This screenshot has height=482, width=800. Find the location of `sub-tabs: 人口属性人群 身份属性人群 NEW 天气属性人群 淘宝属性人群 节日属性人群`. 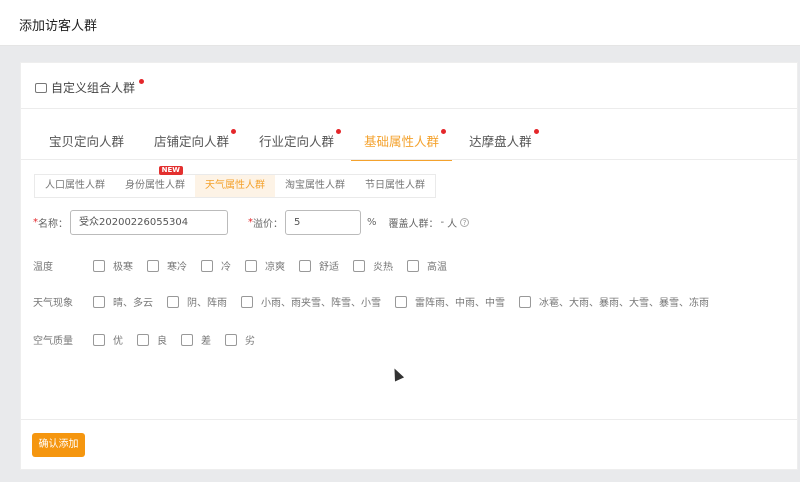

sub-tabs: 人口属性人群 身份属性人群 NEW 天气属性人群 淘宝属性人群 节日属性人群 is located at coordinates (235, 182).